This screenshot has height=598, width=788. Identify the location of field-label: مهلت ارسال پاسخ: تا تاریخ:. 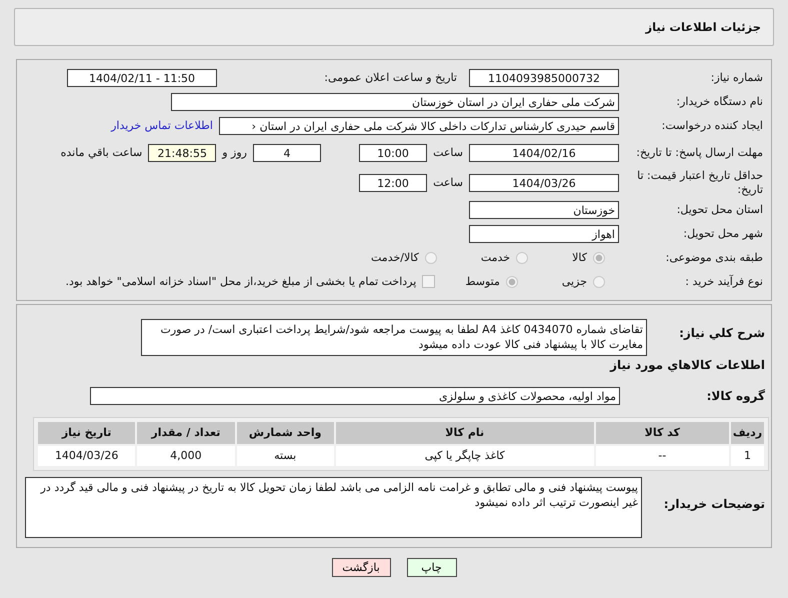
(699, 153).